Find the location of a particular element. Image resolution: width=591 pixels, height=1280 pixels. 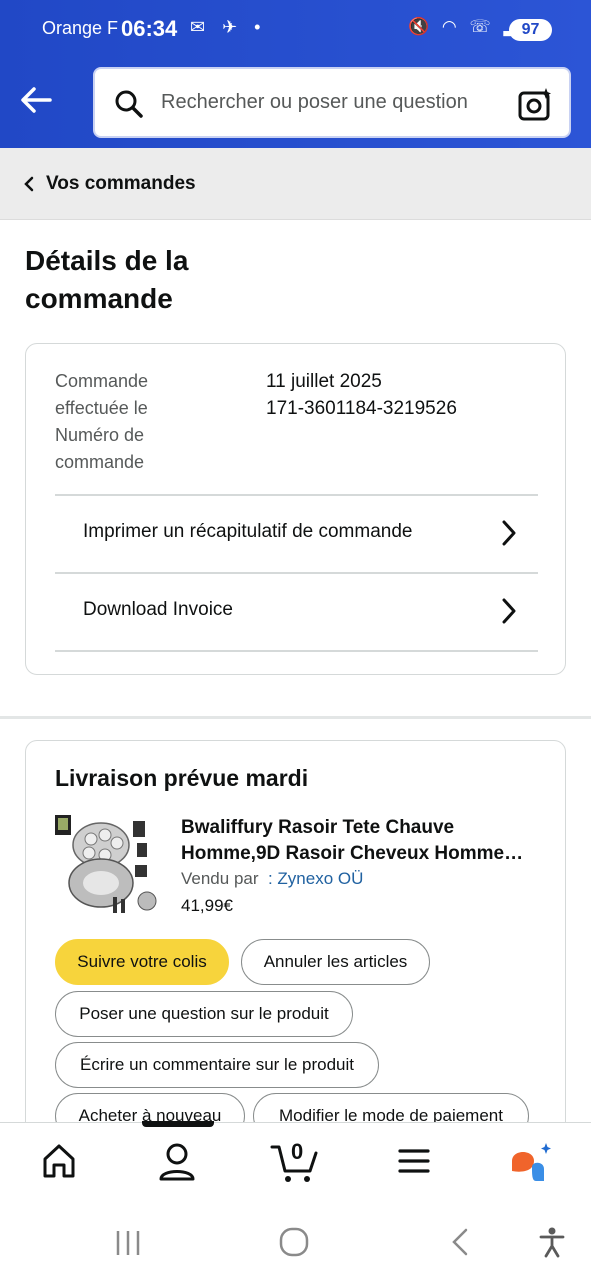

arrow-left-icon is located at coordinates (36, 100).